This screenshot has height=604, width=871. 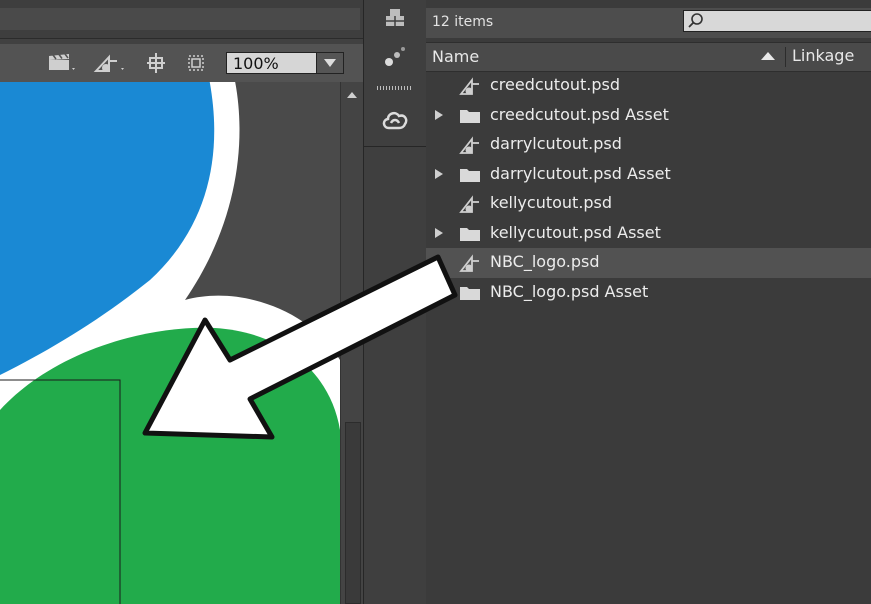 I want to click on column-separator, so click(x=785, y=57).